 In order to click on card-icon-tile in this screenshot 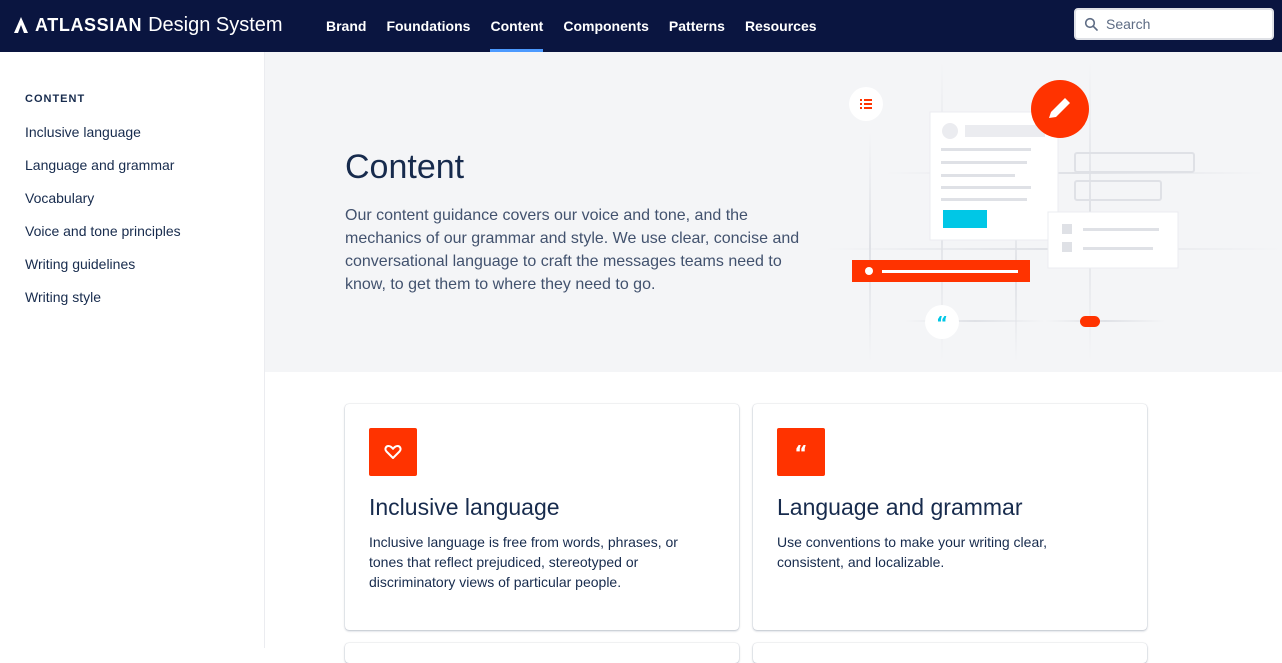, I will do `click(393, 452)`.